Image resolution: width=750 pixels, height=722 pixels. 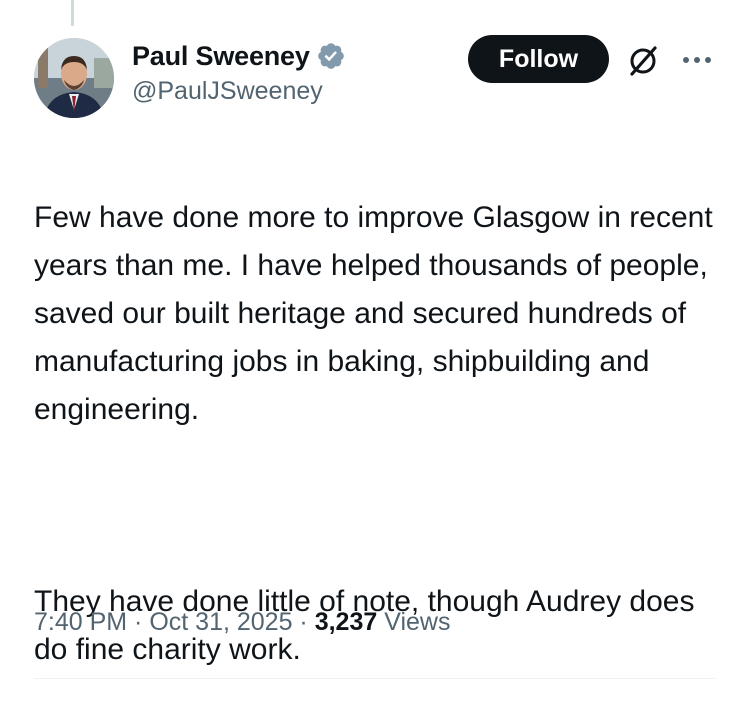 What do you see at coordinates (375, 678) in the screenshot?
I see `divider` at bounding box center [375, 678].